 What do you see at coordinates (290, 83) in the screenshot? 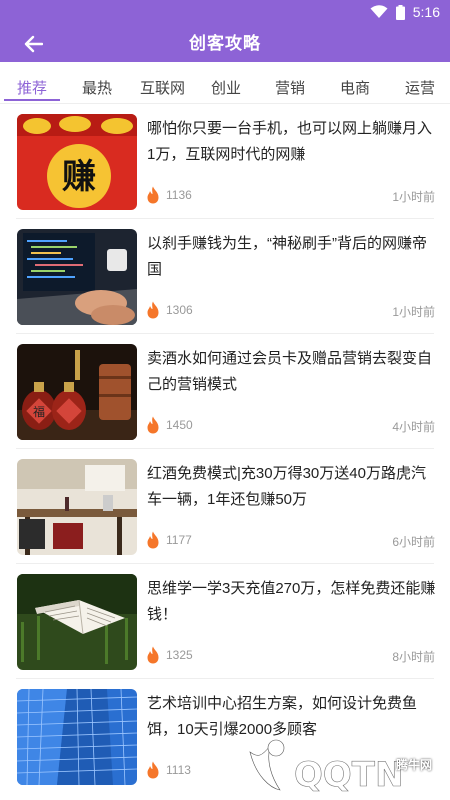
I see `tab-marketing: 营销` at bounding box center [290, 83].